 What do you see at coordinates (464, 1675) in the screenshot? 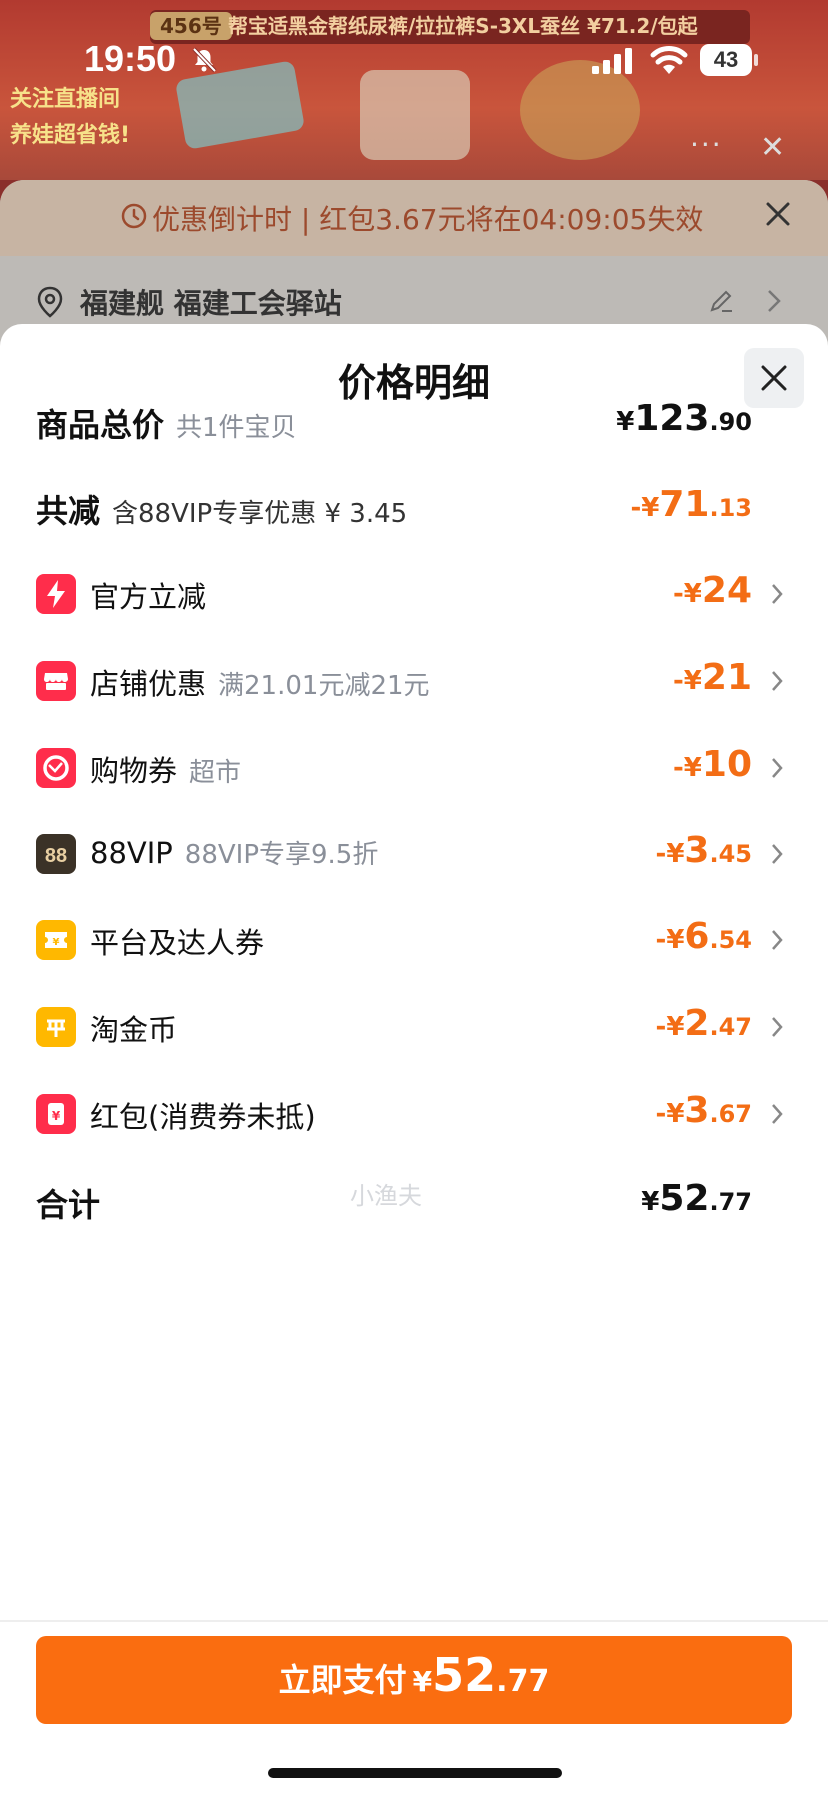
I see `pay-amount: 52` at bounding box center [464, 1675].